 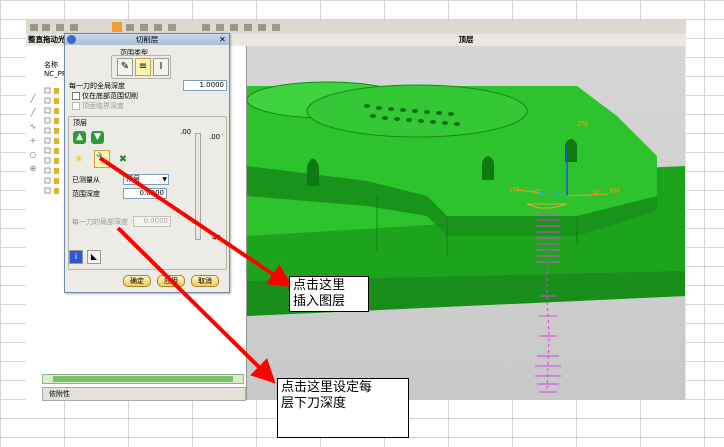 What do you see at coordinates (327, 387) in the screenshot?
I see `callout-2-line-1: 点击这里设定每` at bounding box center [327, 387].